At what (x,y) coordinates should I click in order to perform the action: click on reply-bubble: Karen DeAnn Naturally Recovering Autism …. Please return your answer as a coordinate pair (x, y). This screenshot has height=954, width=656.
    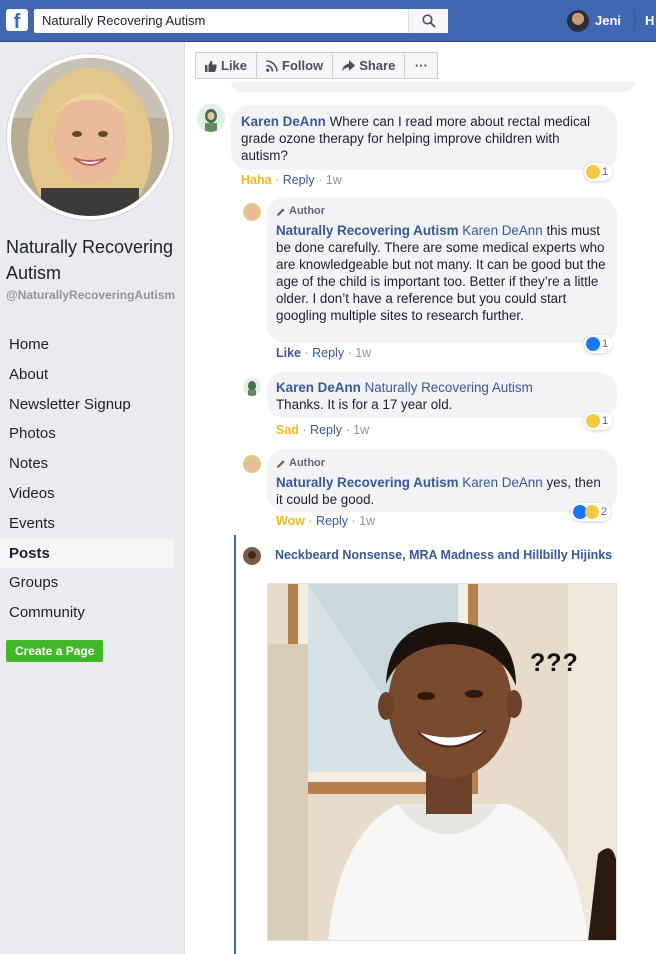
    Looking at the image, I should click on (442, 395).